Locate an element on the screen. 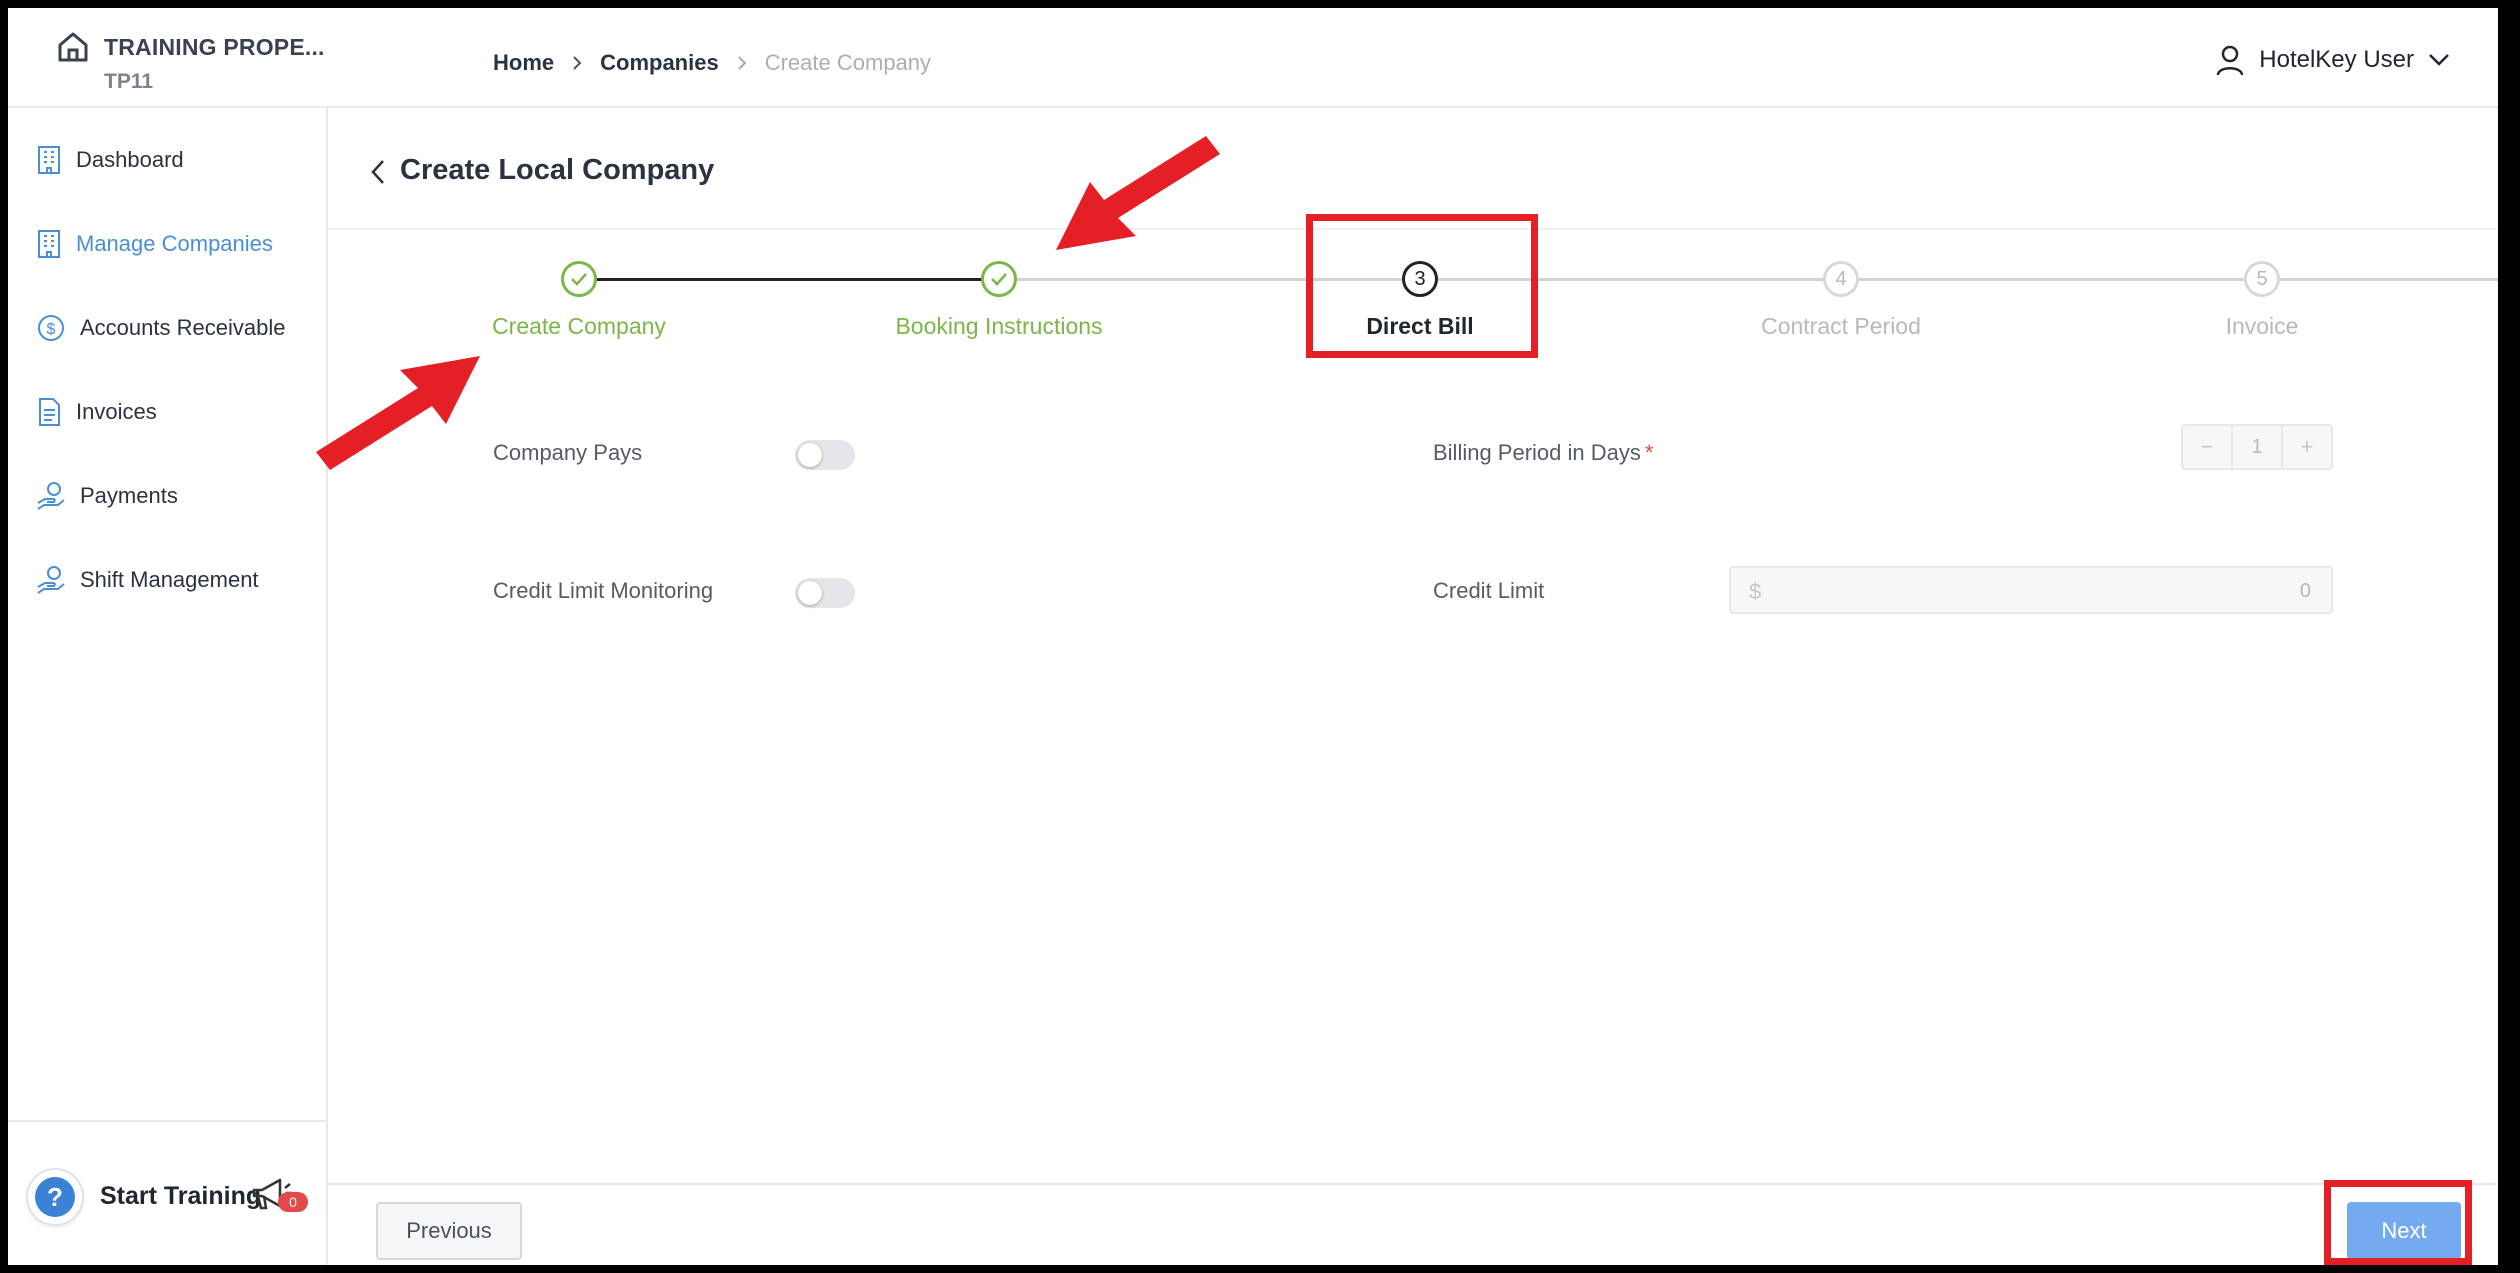 The width and height of the screenshot is (2520, 1273). breadcrumb: Home Companies Create Company is located at coordinates (712, 63).